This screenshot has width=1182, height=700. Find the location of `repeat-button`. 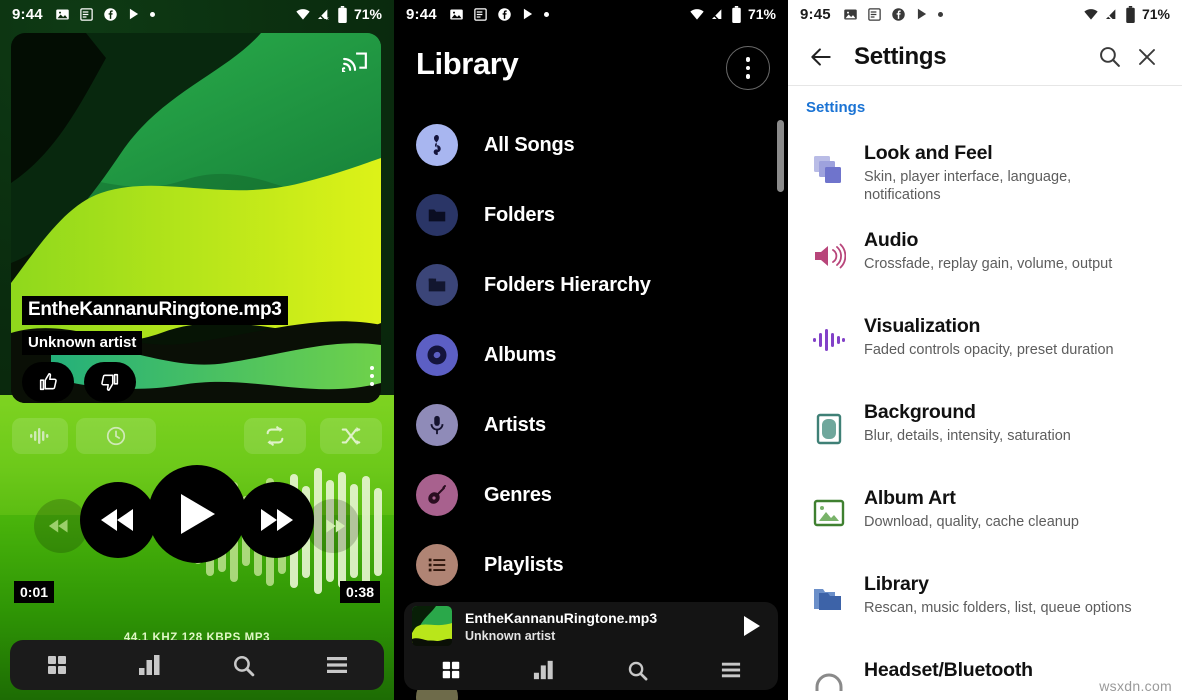

repeat-button is located at coordinates (275, 436).